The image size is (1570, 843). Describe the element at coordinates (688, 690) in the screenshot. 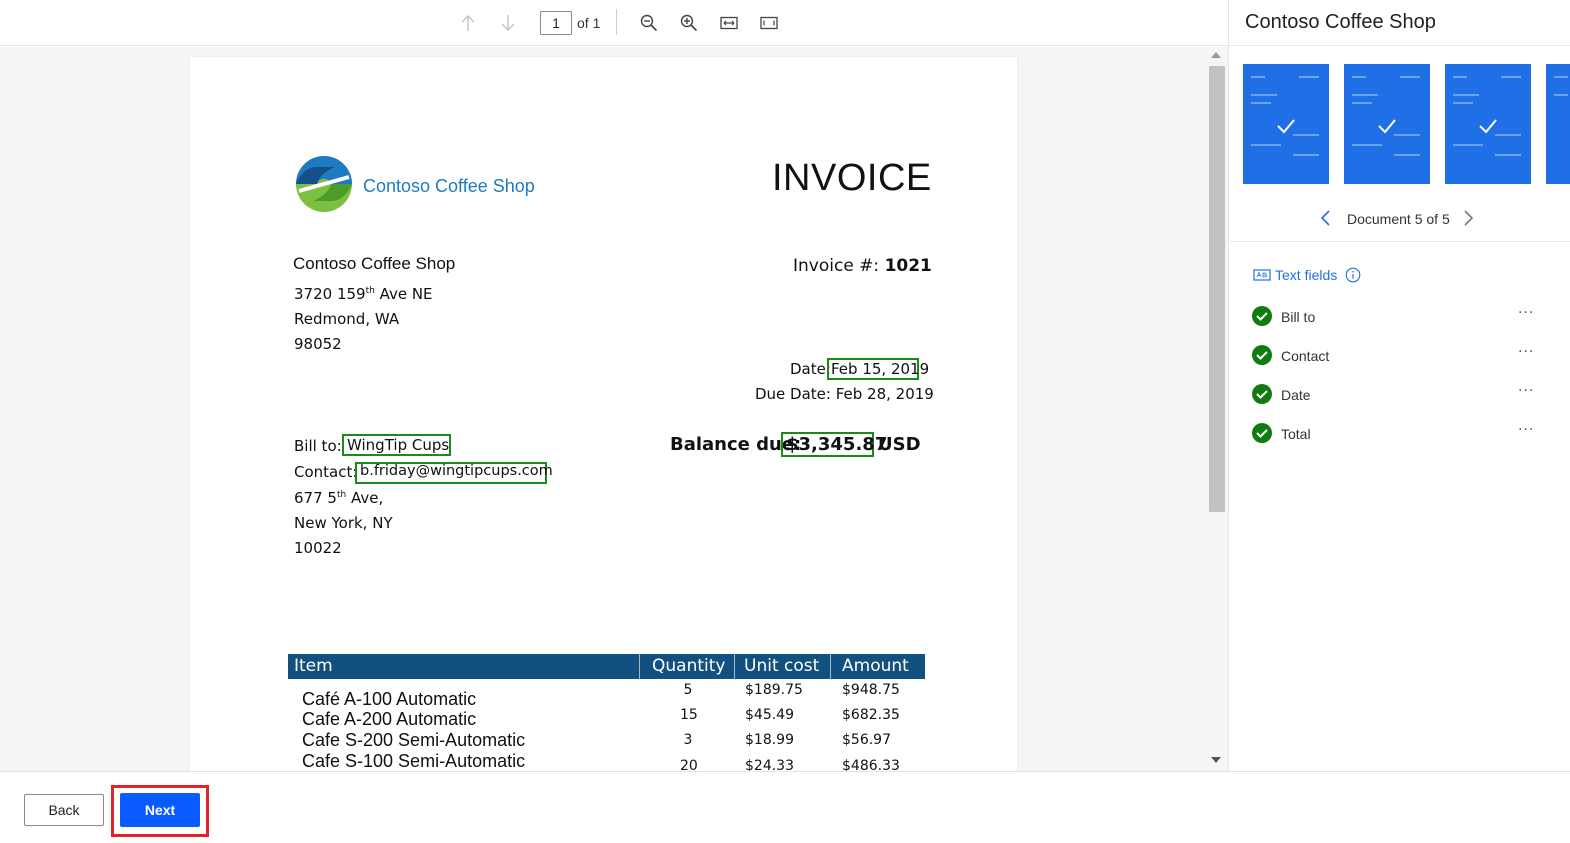

I see `item-quantity: 5` at that location.